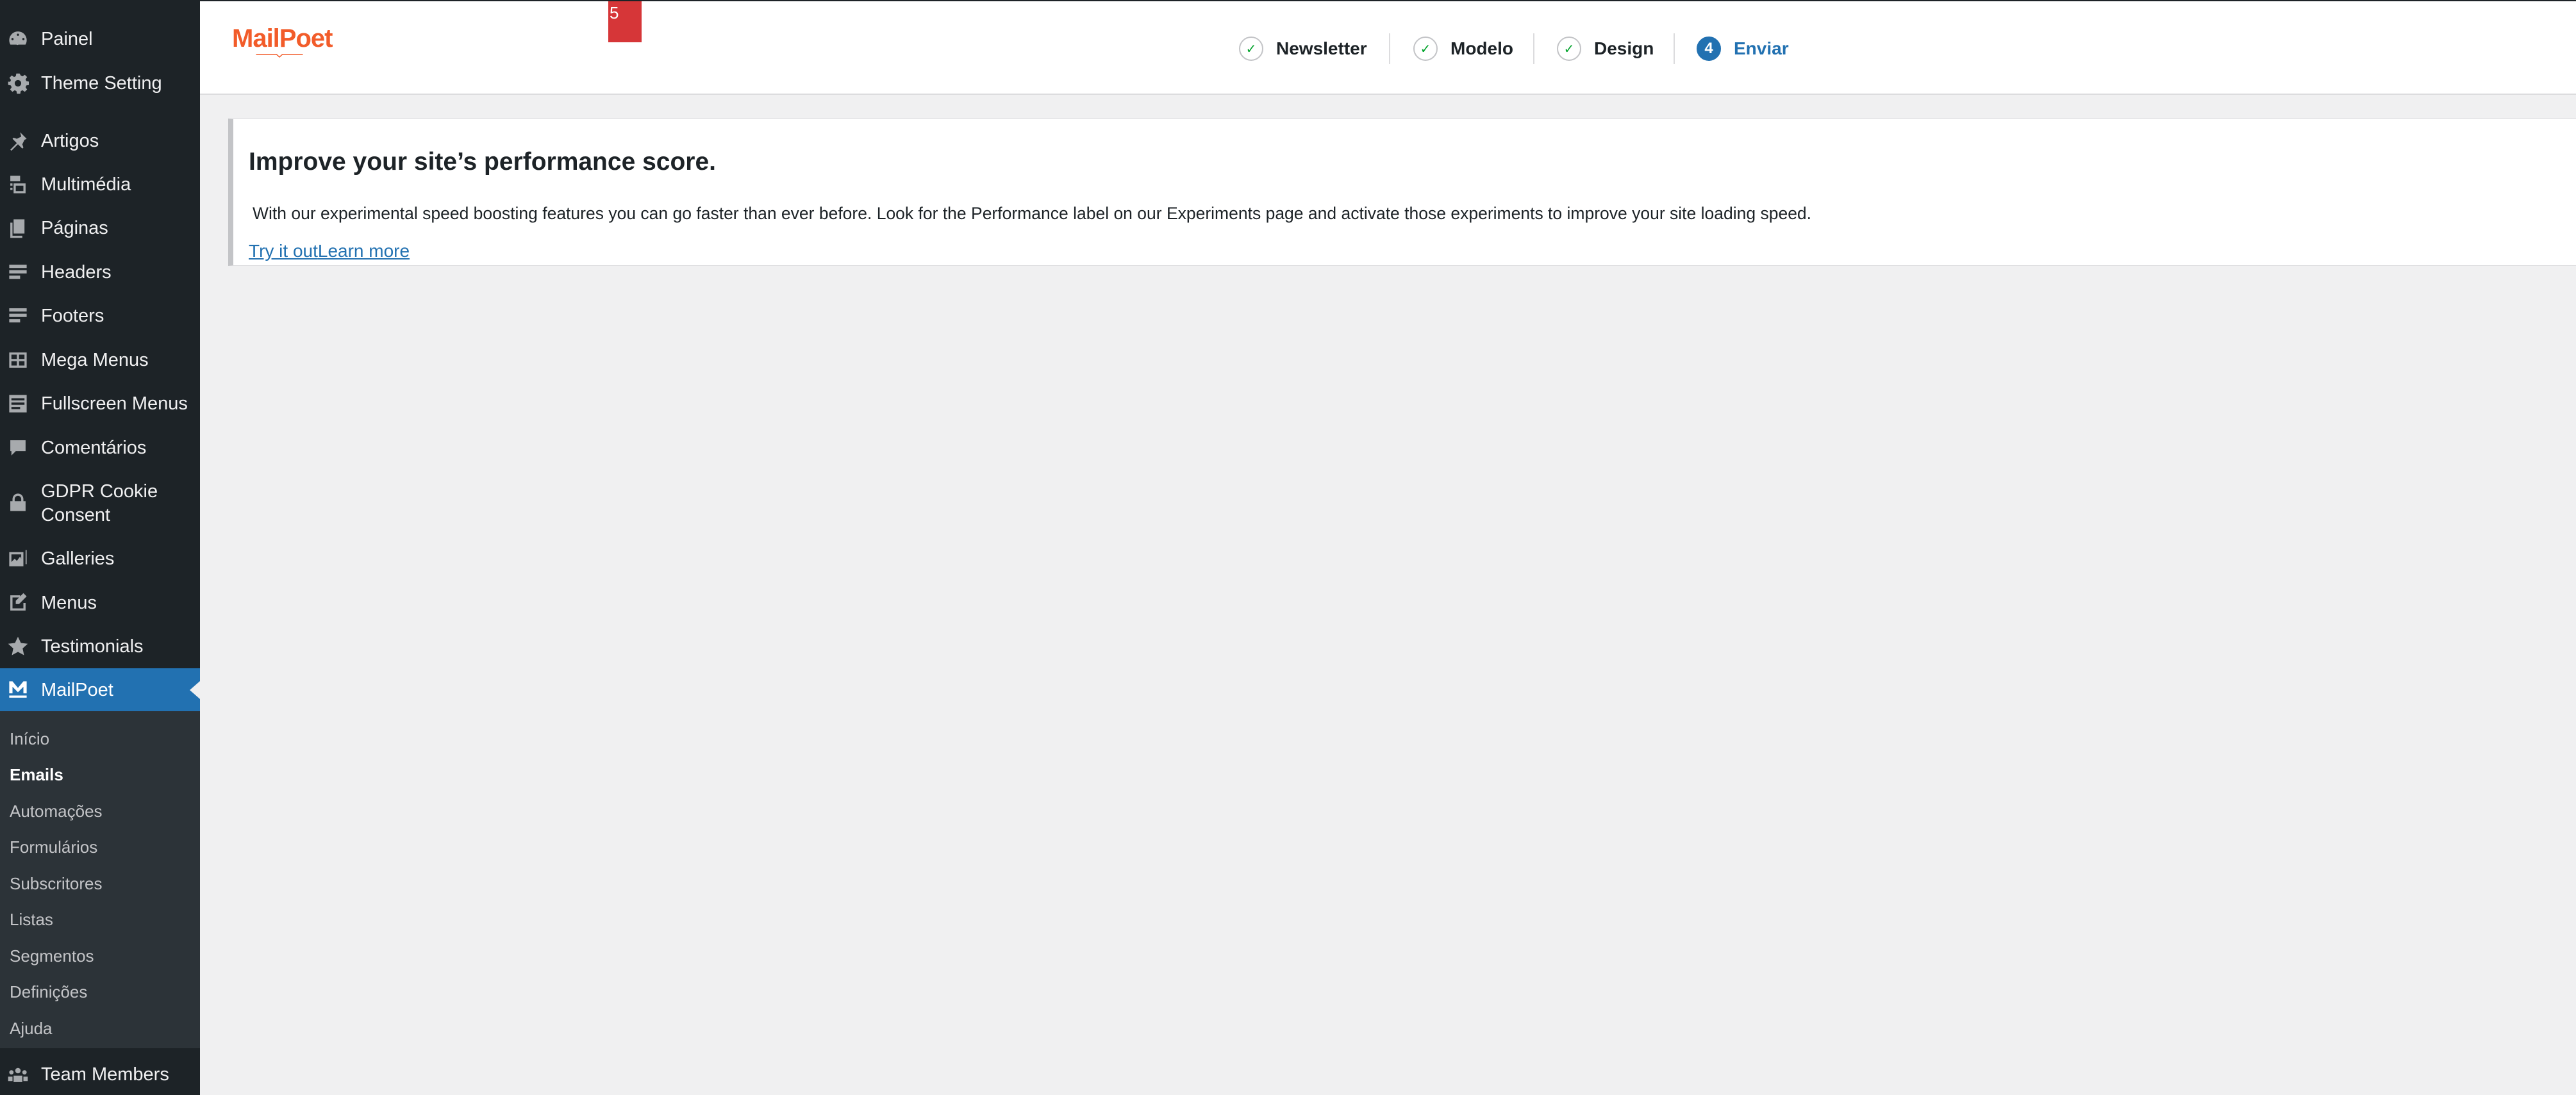  I want to click on sidebar-item-label: Headers, so click(77, 272).